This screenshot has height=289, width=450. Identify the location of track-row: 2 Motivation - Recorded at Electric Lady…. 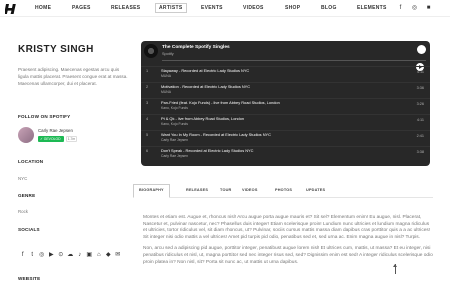
(285, 88).